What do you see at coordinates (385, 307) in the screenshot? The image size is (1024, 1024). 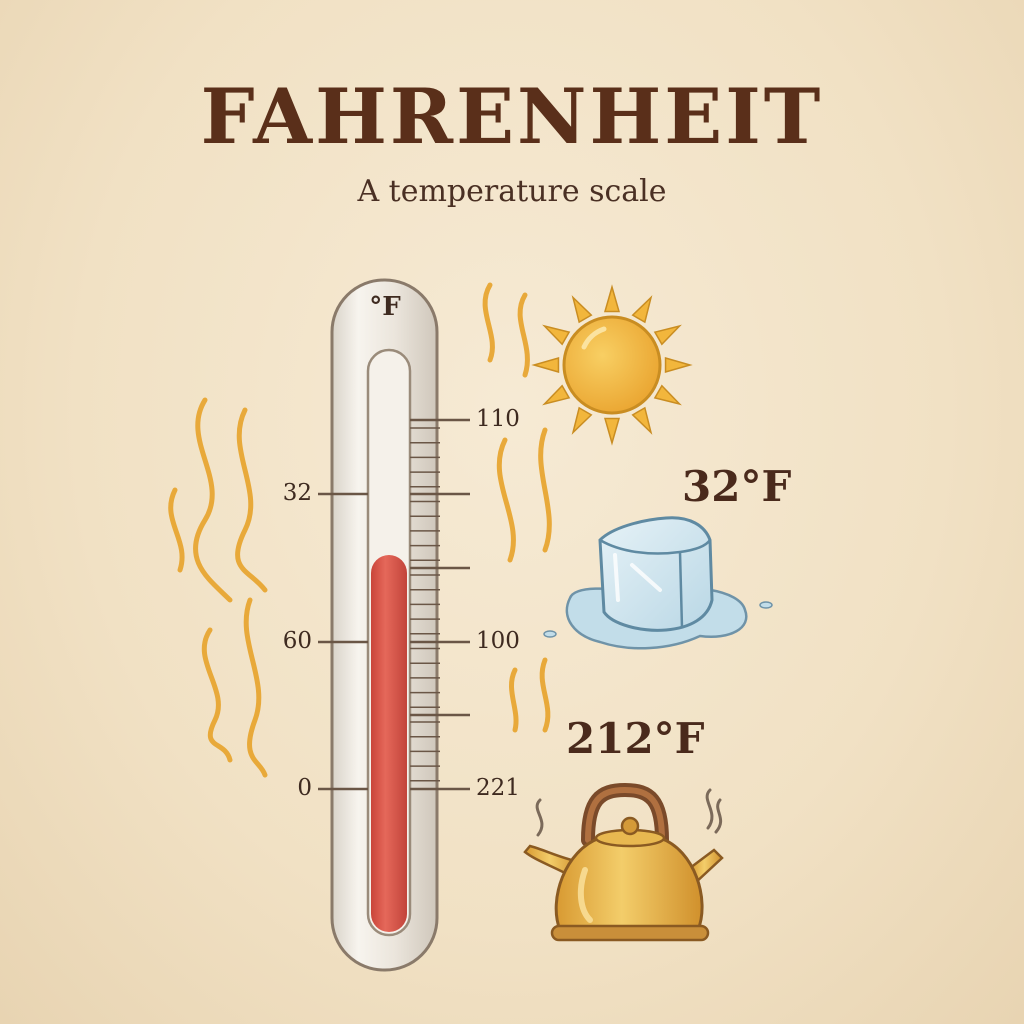 I see `thermometer-unit-label: °F` at bounding box center [385, 307].